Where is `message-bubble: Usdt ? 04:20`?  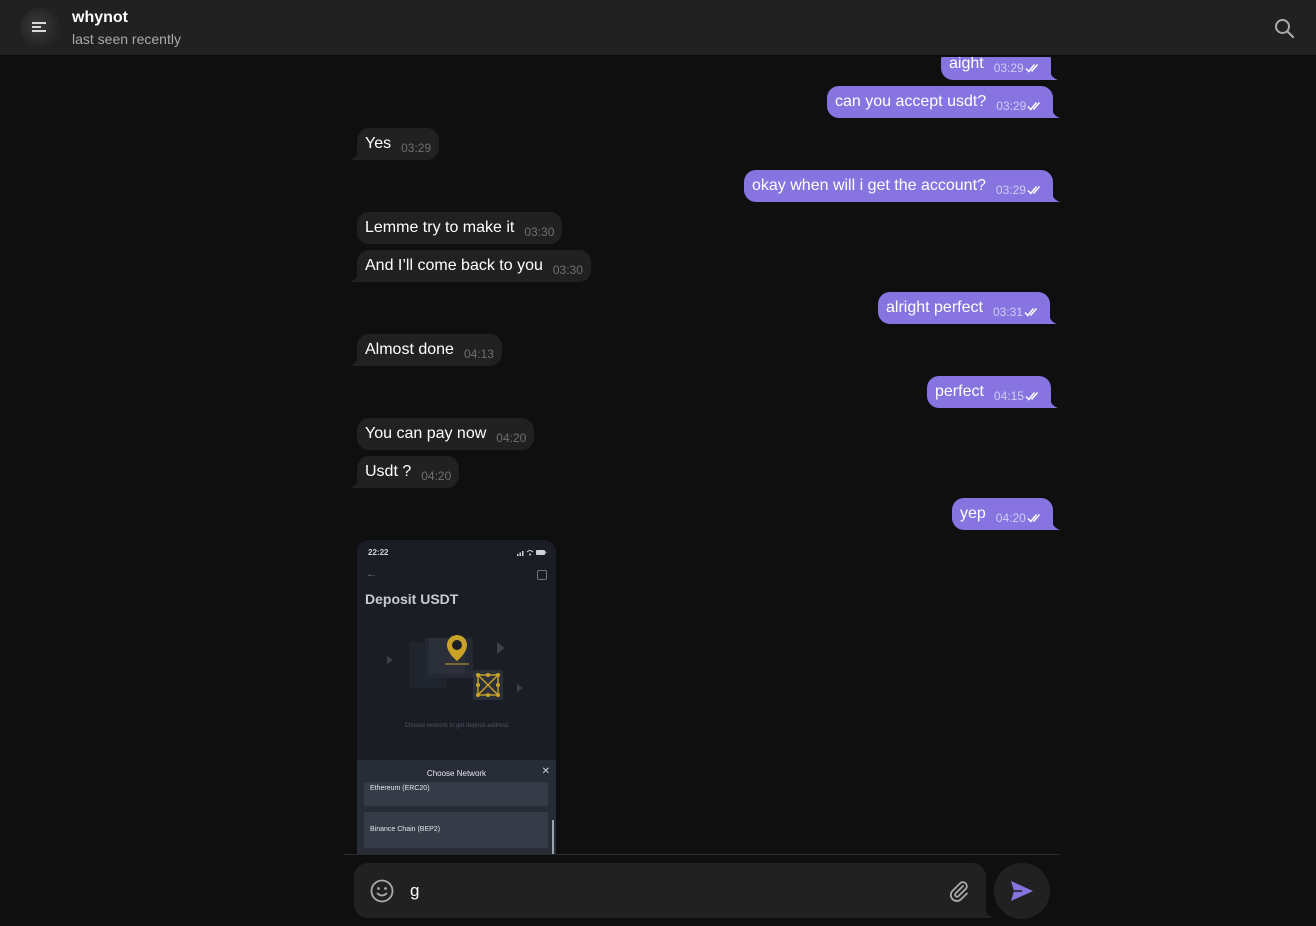 message-bubble: Usdt ? 04:20 is located at coordinates (405, 472).